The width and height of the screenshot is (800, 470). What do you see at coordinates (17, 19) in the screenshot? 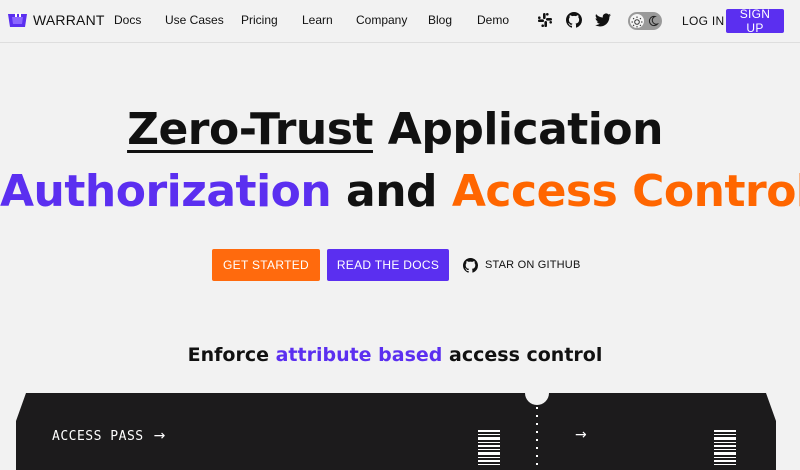
I see `warrant-logo-icon` at bounding box center [17, 19].